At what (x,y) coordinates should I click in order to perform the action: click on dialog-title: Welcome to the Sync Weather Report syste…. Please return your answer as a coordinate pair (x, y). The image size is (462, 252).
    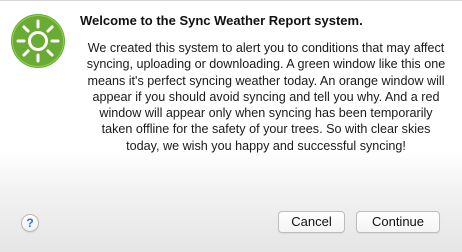
    Looking at the image, I should click on (221, 20).